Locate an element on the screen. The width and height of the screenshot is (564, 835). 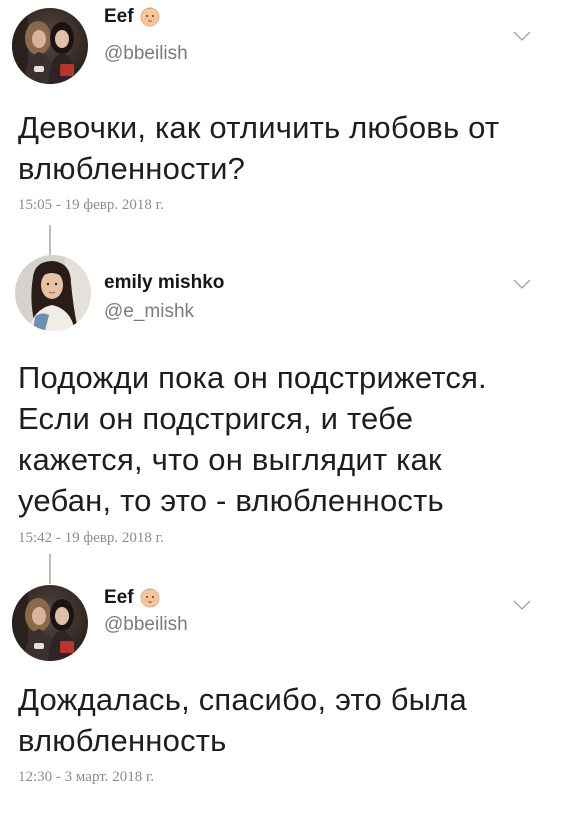
tweet-text-line: Если он подстригся, и тебе is located at coordinates (216, 418).